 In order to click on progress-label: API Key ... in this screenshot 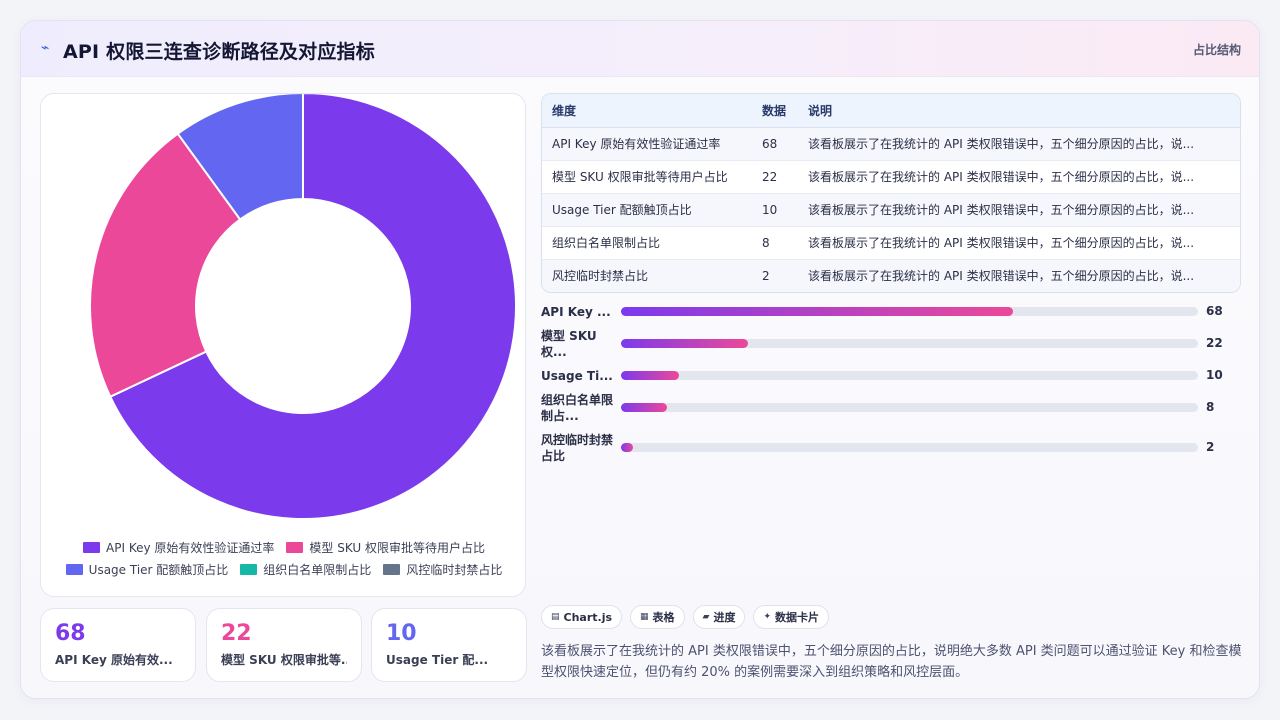, I will do `click(576, 312)`.